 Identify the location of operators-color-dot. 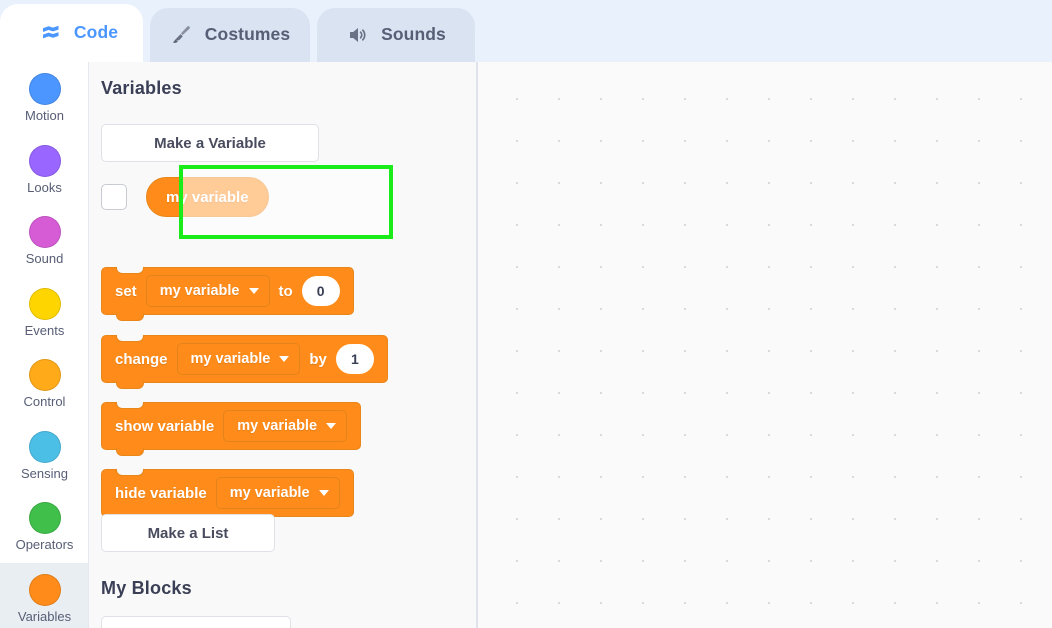
(44, 518).